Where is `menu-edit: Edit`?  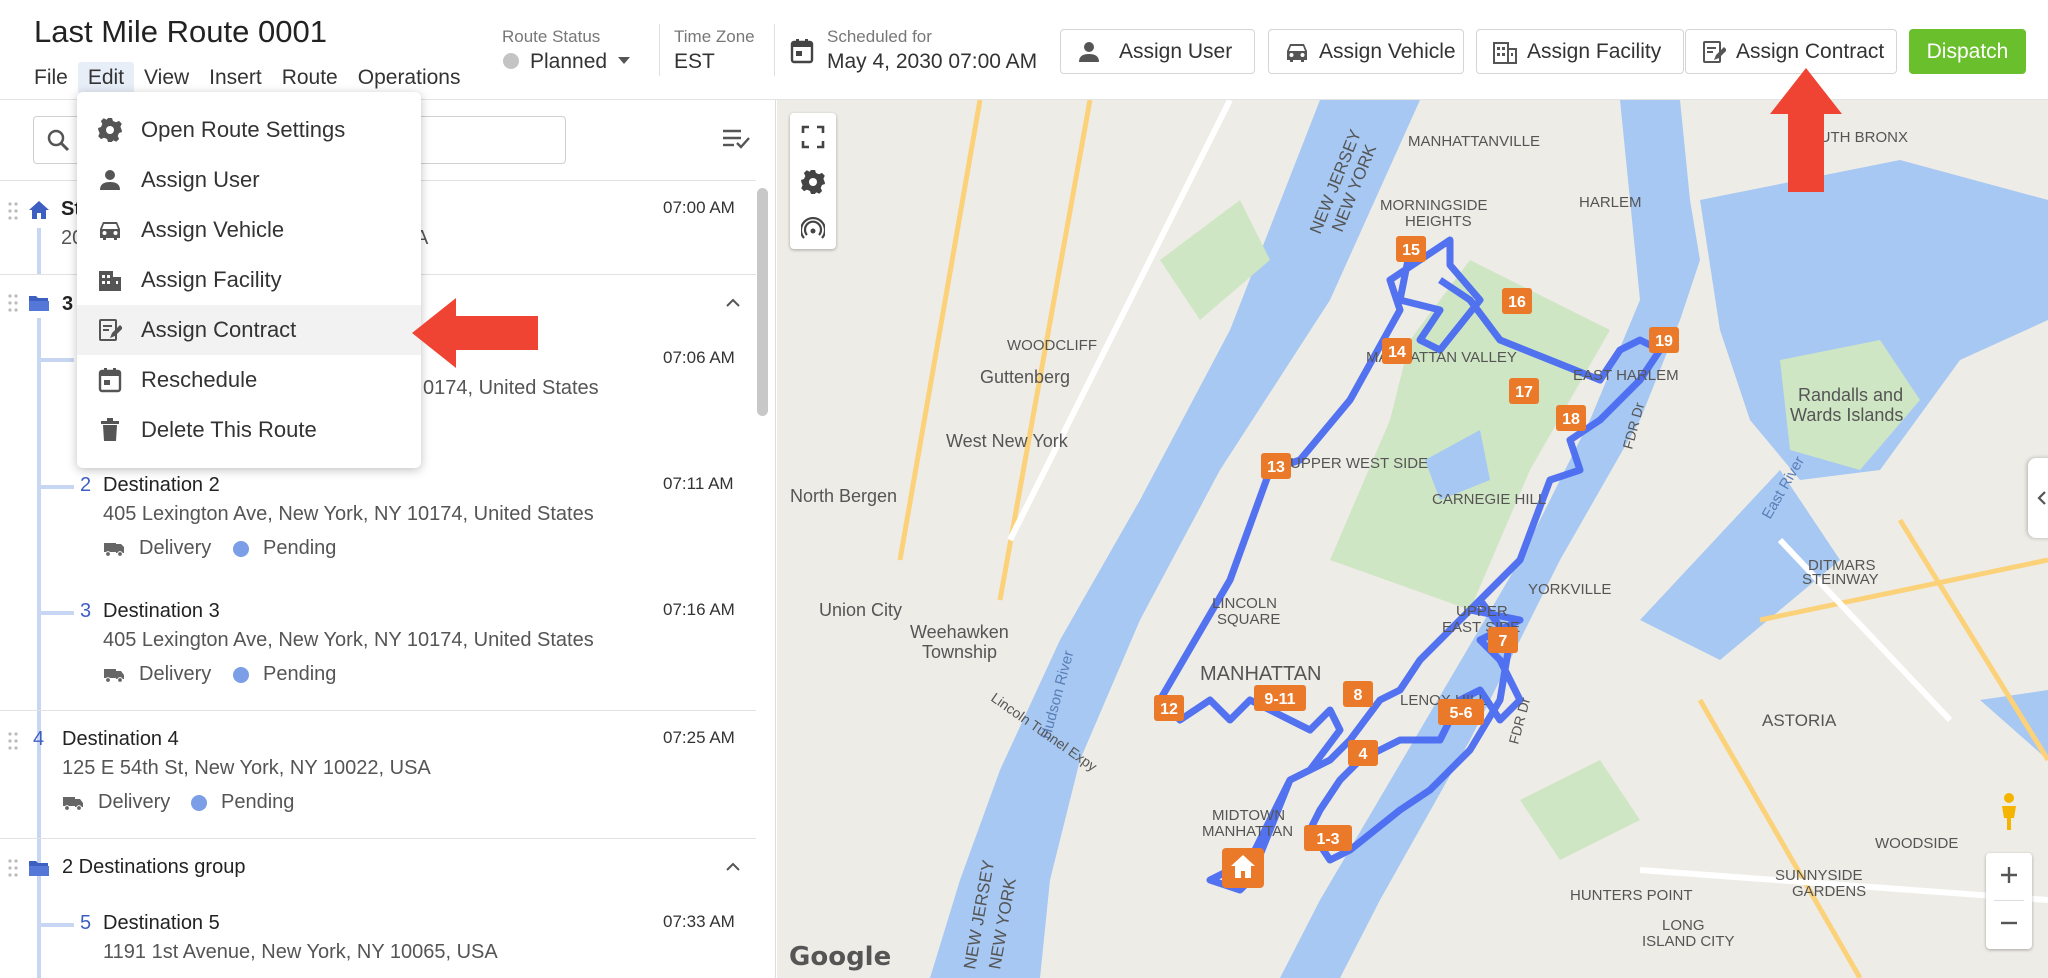 menu-edit: Edit is located at coordinates (106, 78).